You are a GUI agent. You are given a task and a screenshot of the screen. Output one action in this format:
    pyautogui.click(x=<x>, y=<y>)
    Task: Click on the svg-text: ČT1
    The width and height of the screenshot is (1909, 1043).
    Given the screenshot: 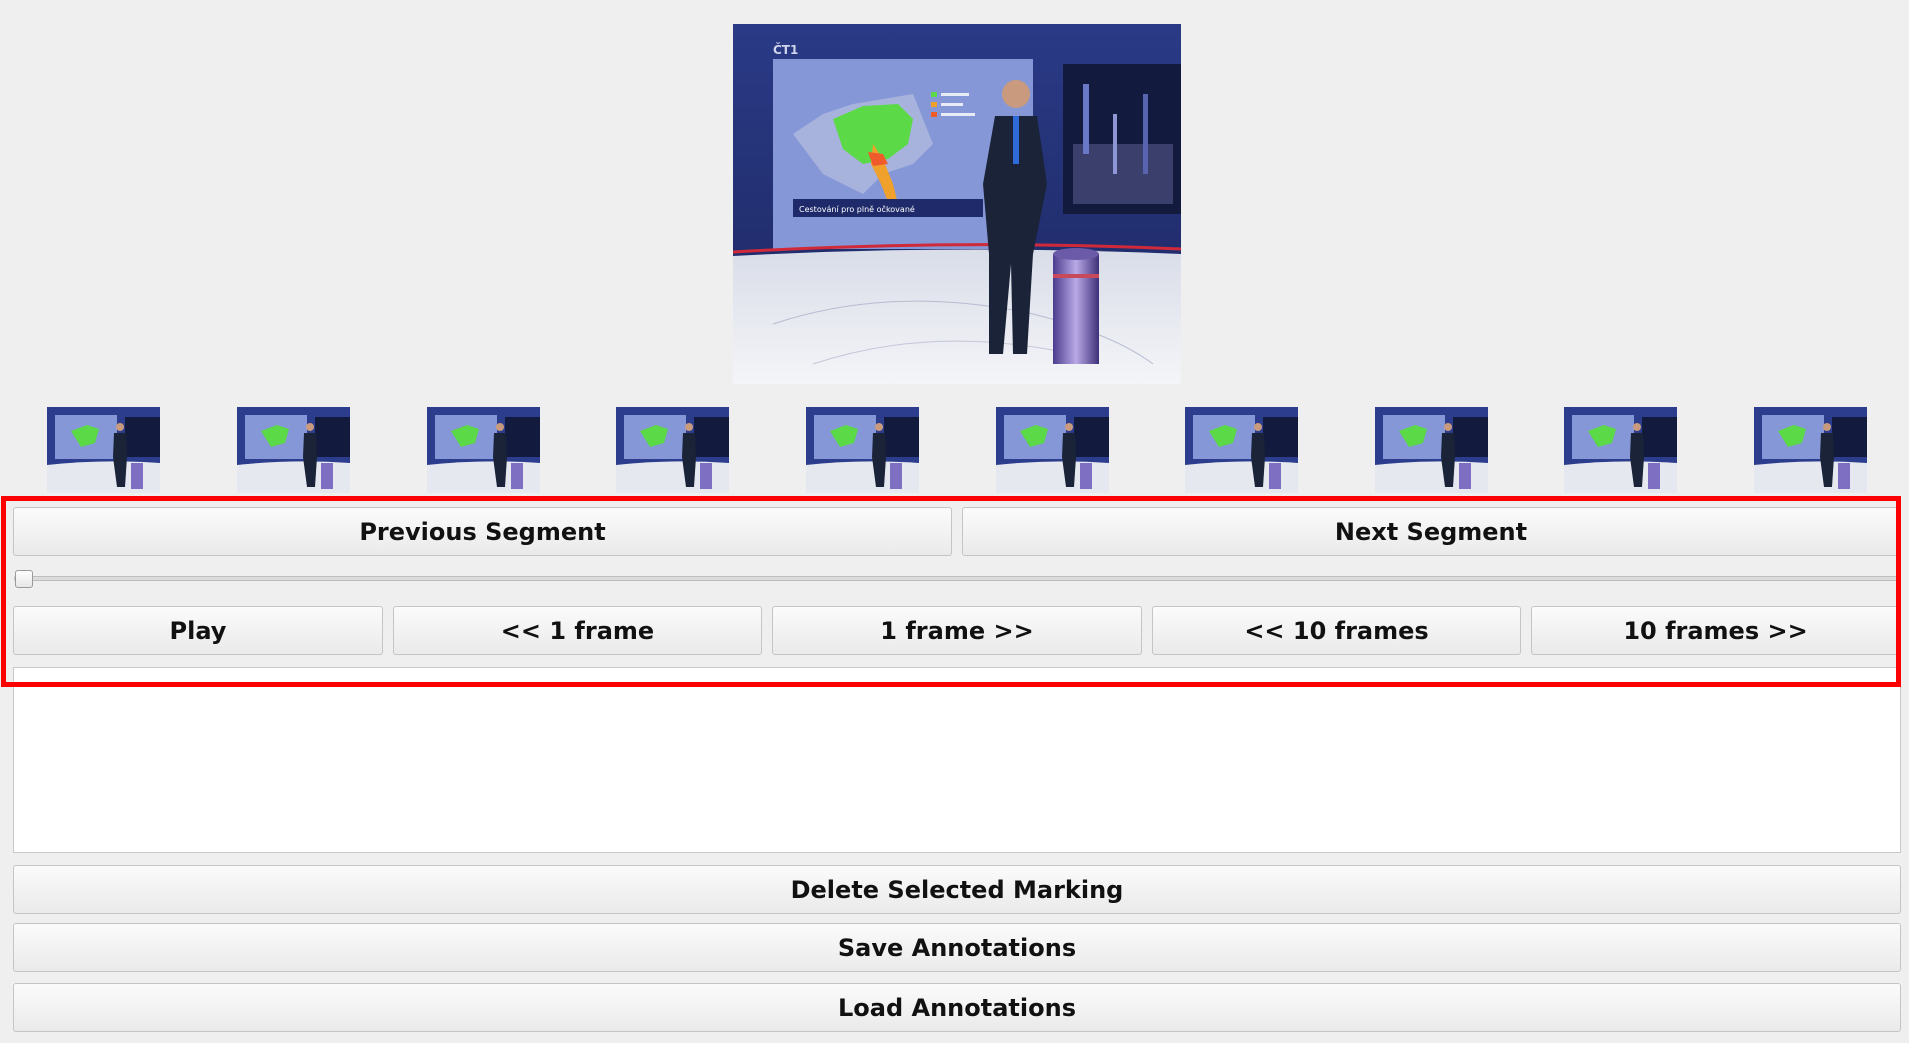 What is the action you would take?
    pyautogui.click(x=785, y=49)
    